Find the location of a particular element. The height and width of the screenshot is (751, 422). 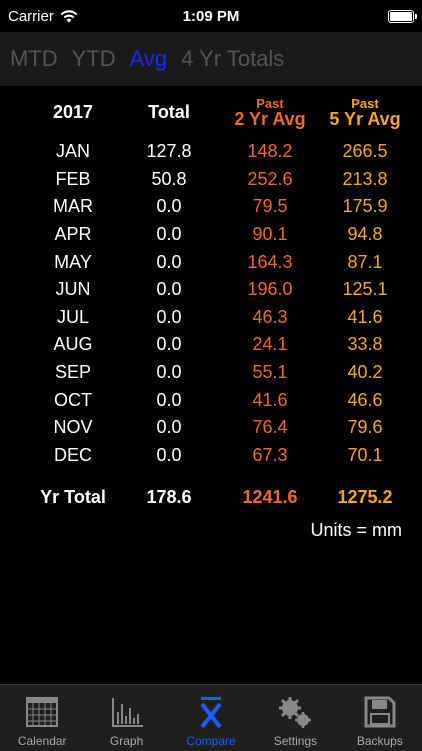

tab-settings-label: Settings is located at coordinates (295, 741).